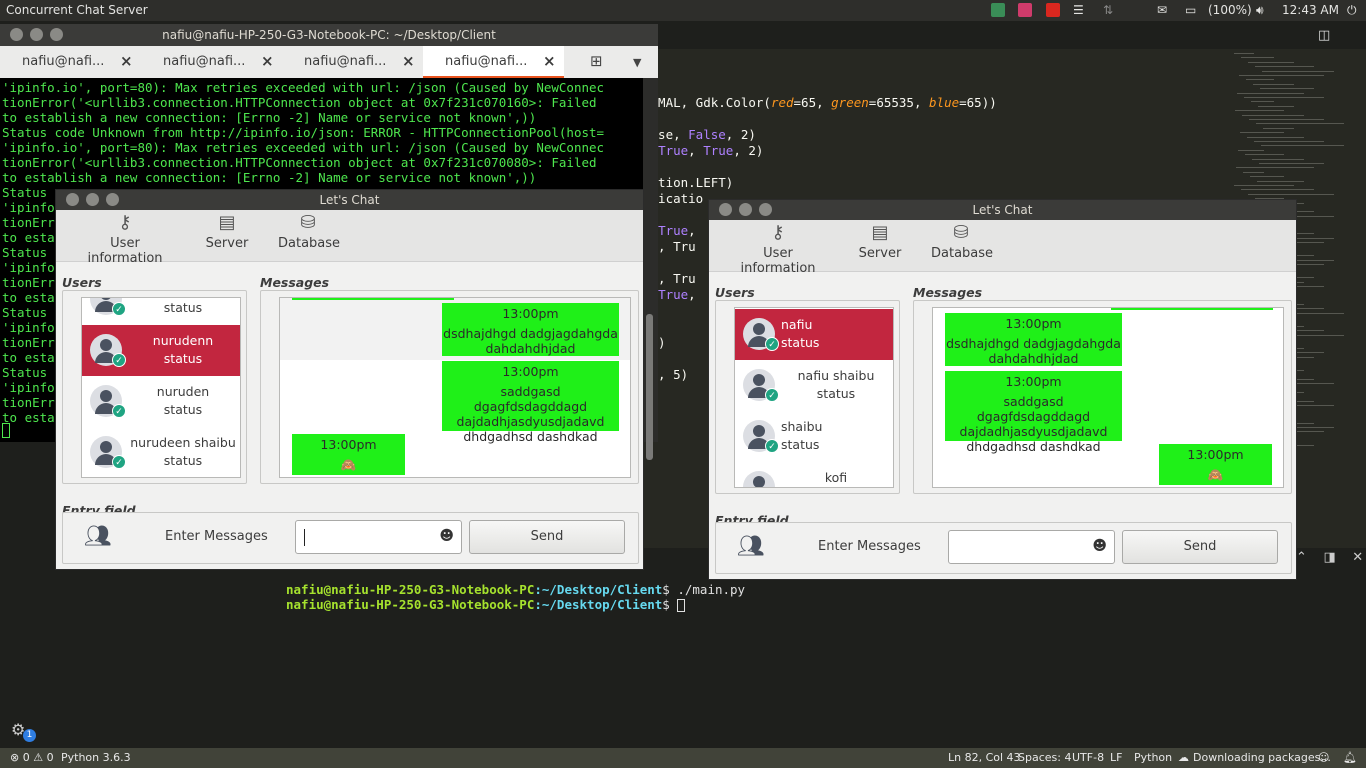 Image resolution: width=1366 pixels, height=768 pixels. What do you see at coordinates (984, 757) in the screenshot?
I see `cursor-position: Ln 82, Col 43` at bounding box center [984, 757].